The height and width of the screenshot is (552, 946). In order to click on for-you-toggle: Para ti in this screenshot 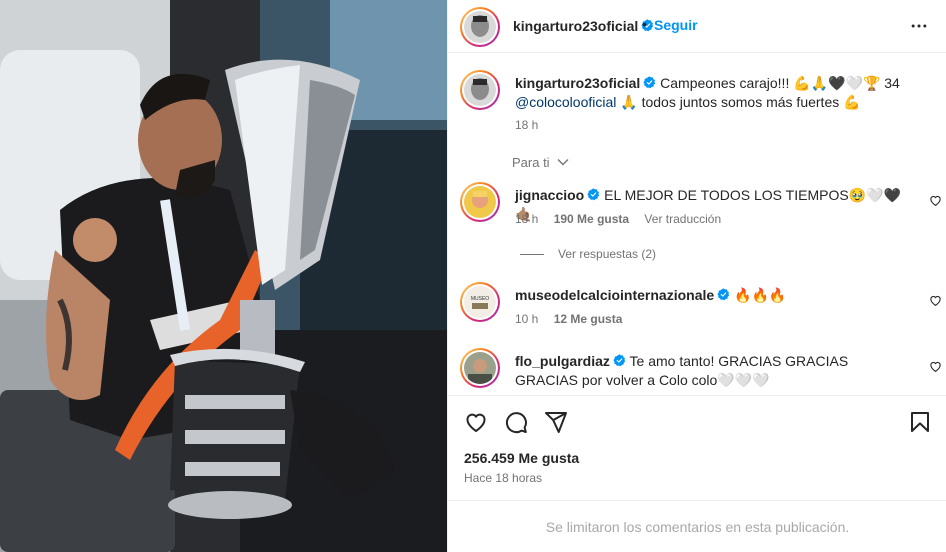, I will do `click(540, 162)`.